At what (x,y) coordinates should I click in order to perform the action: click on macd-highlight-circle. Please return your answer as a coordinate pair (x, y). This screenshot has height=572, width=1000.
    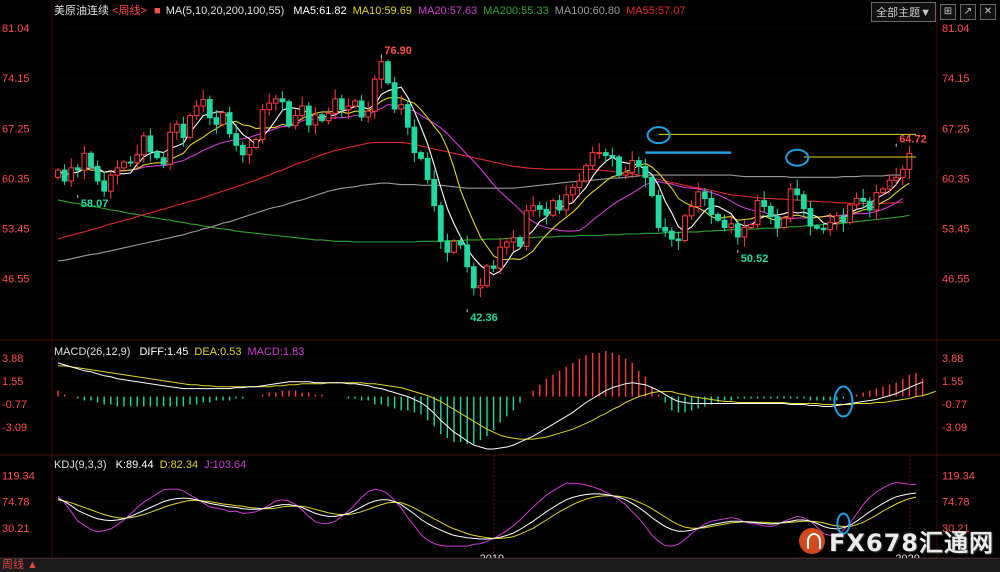
    Looking at the image, I should click on (843, 401).